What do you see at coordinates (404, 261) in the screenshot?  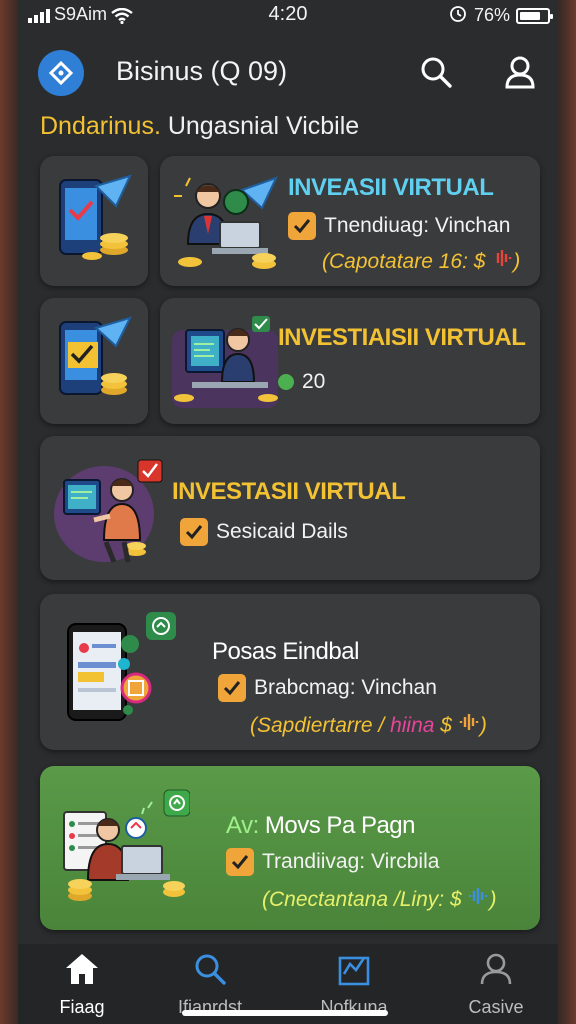 I see `card-sub-text: (Capotatare 16: $` at bounding box center [404, 261].